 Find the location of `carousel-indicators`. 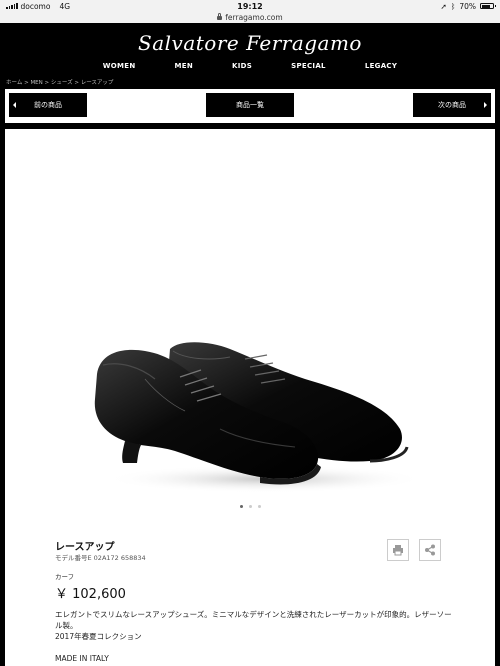

carousel-indicators is located at coordinates (250, 506).